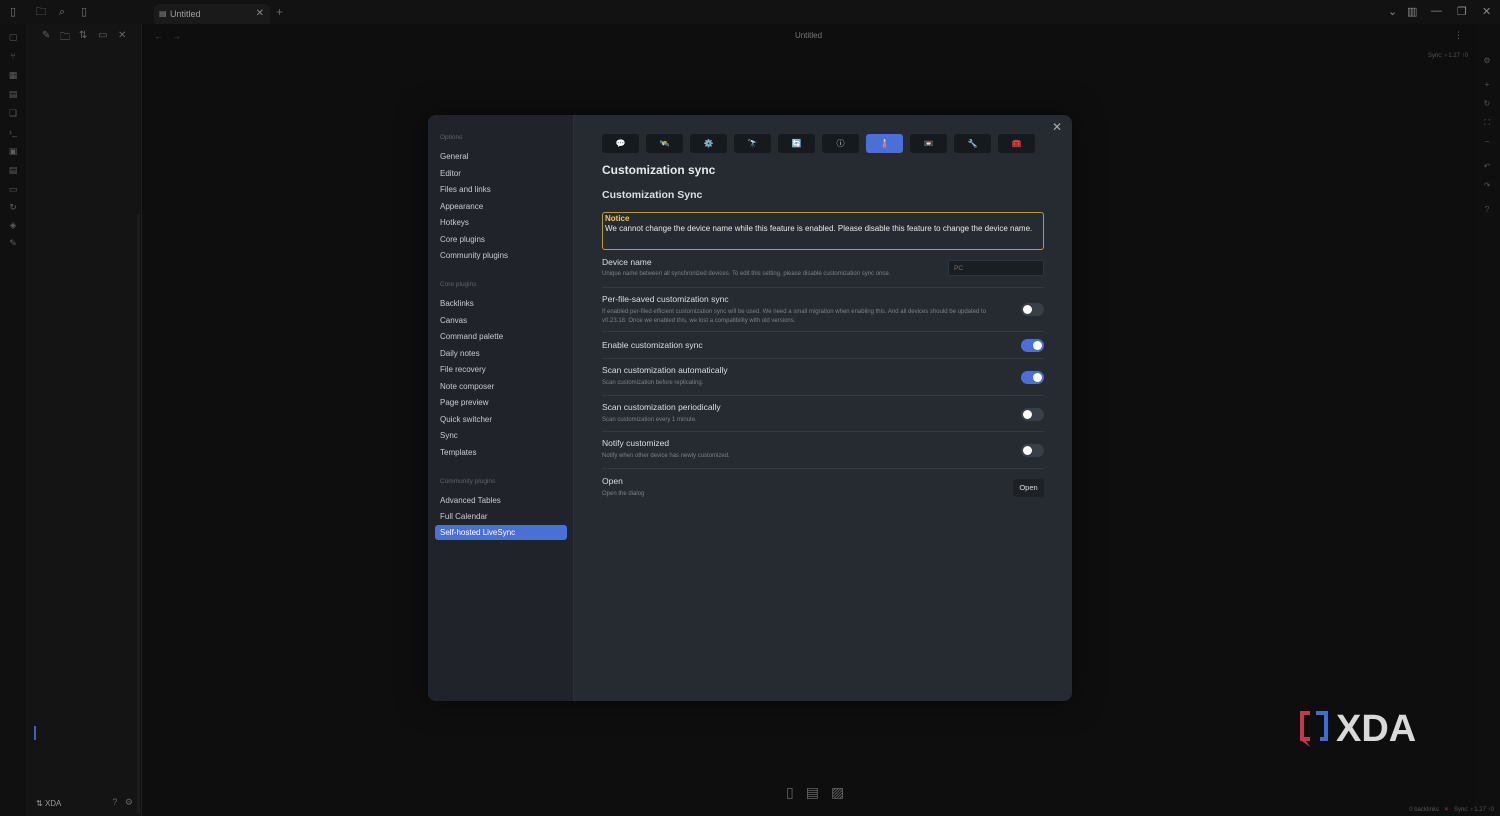  What do you see at coordinates (501, 303) in the screenshot?
I see `sidebar-item-backlinks: Backlinks` at bounding box center [501, 303].